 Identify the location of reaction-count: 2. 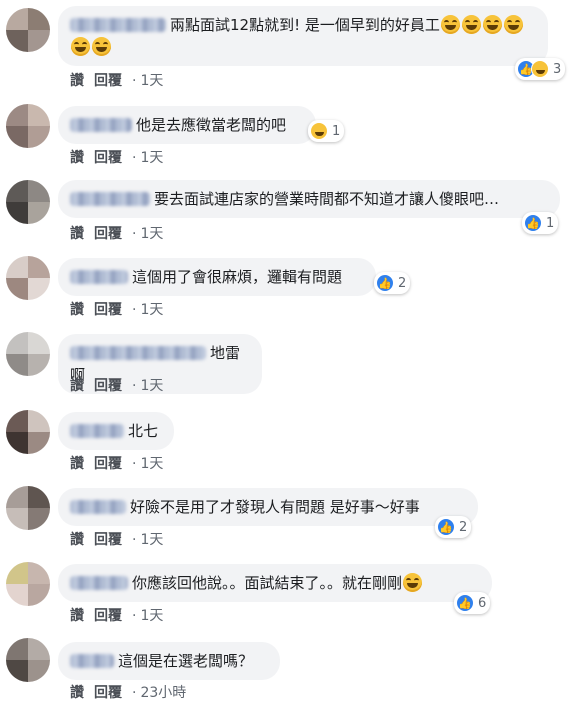
(463, 527).